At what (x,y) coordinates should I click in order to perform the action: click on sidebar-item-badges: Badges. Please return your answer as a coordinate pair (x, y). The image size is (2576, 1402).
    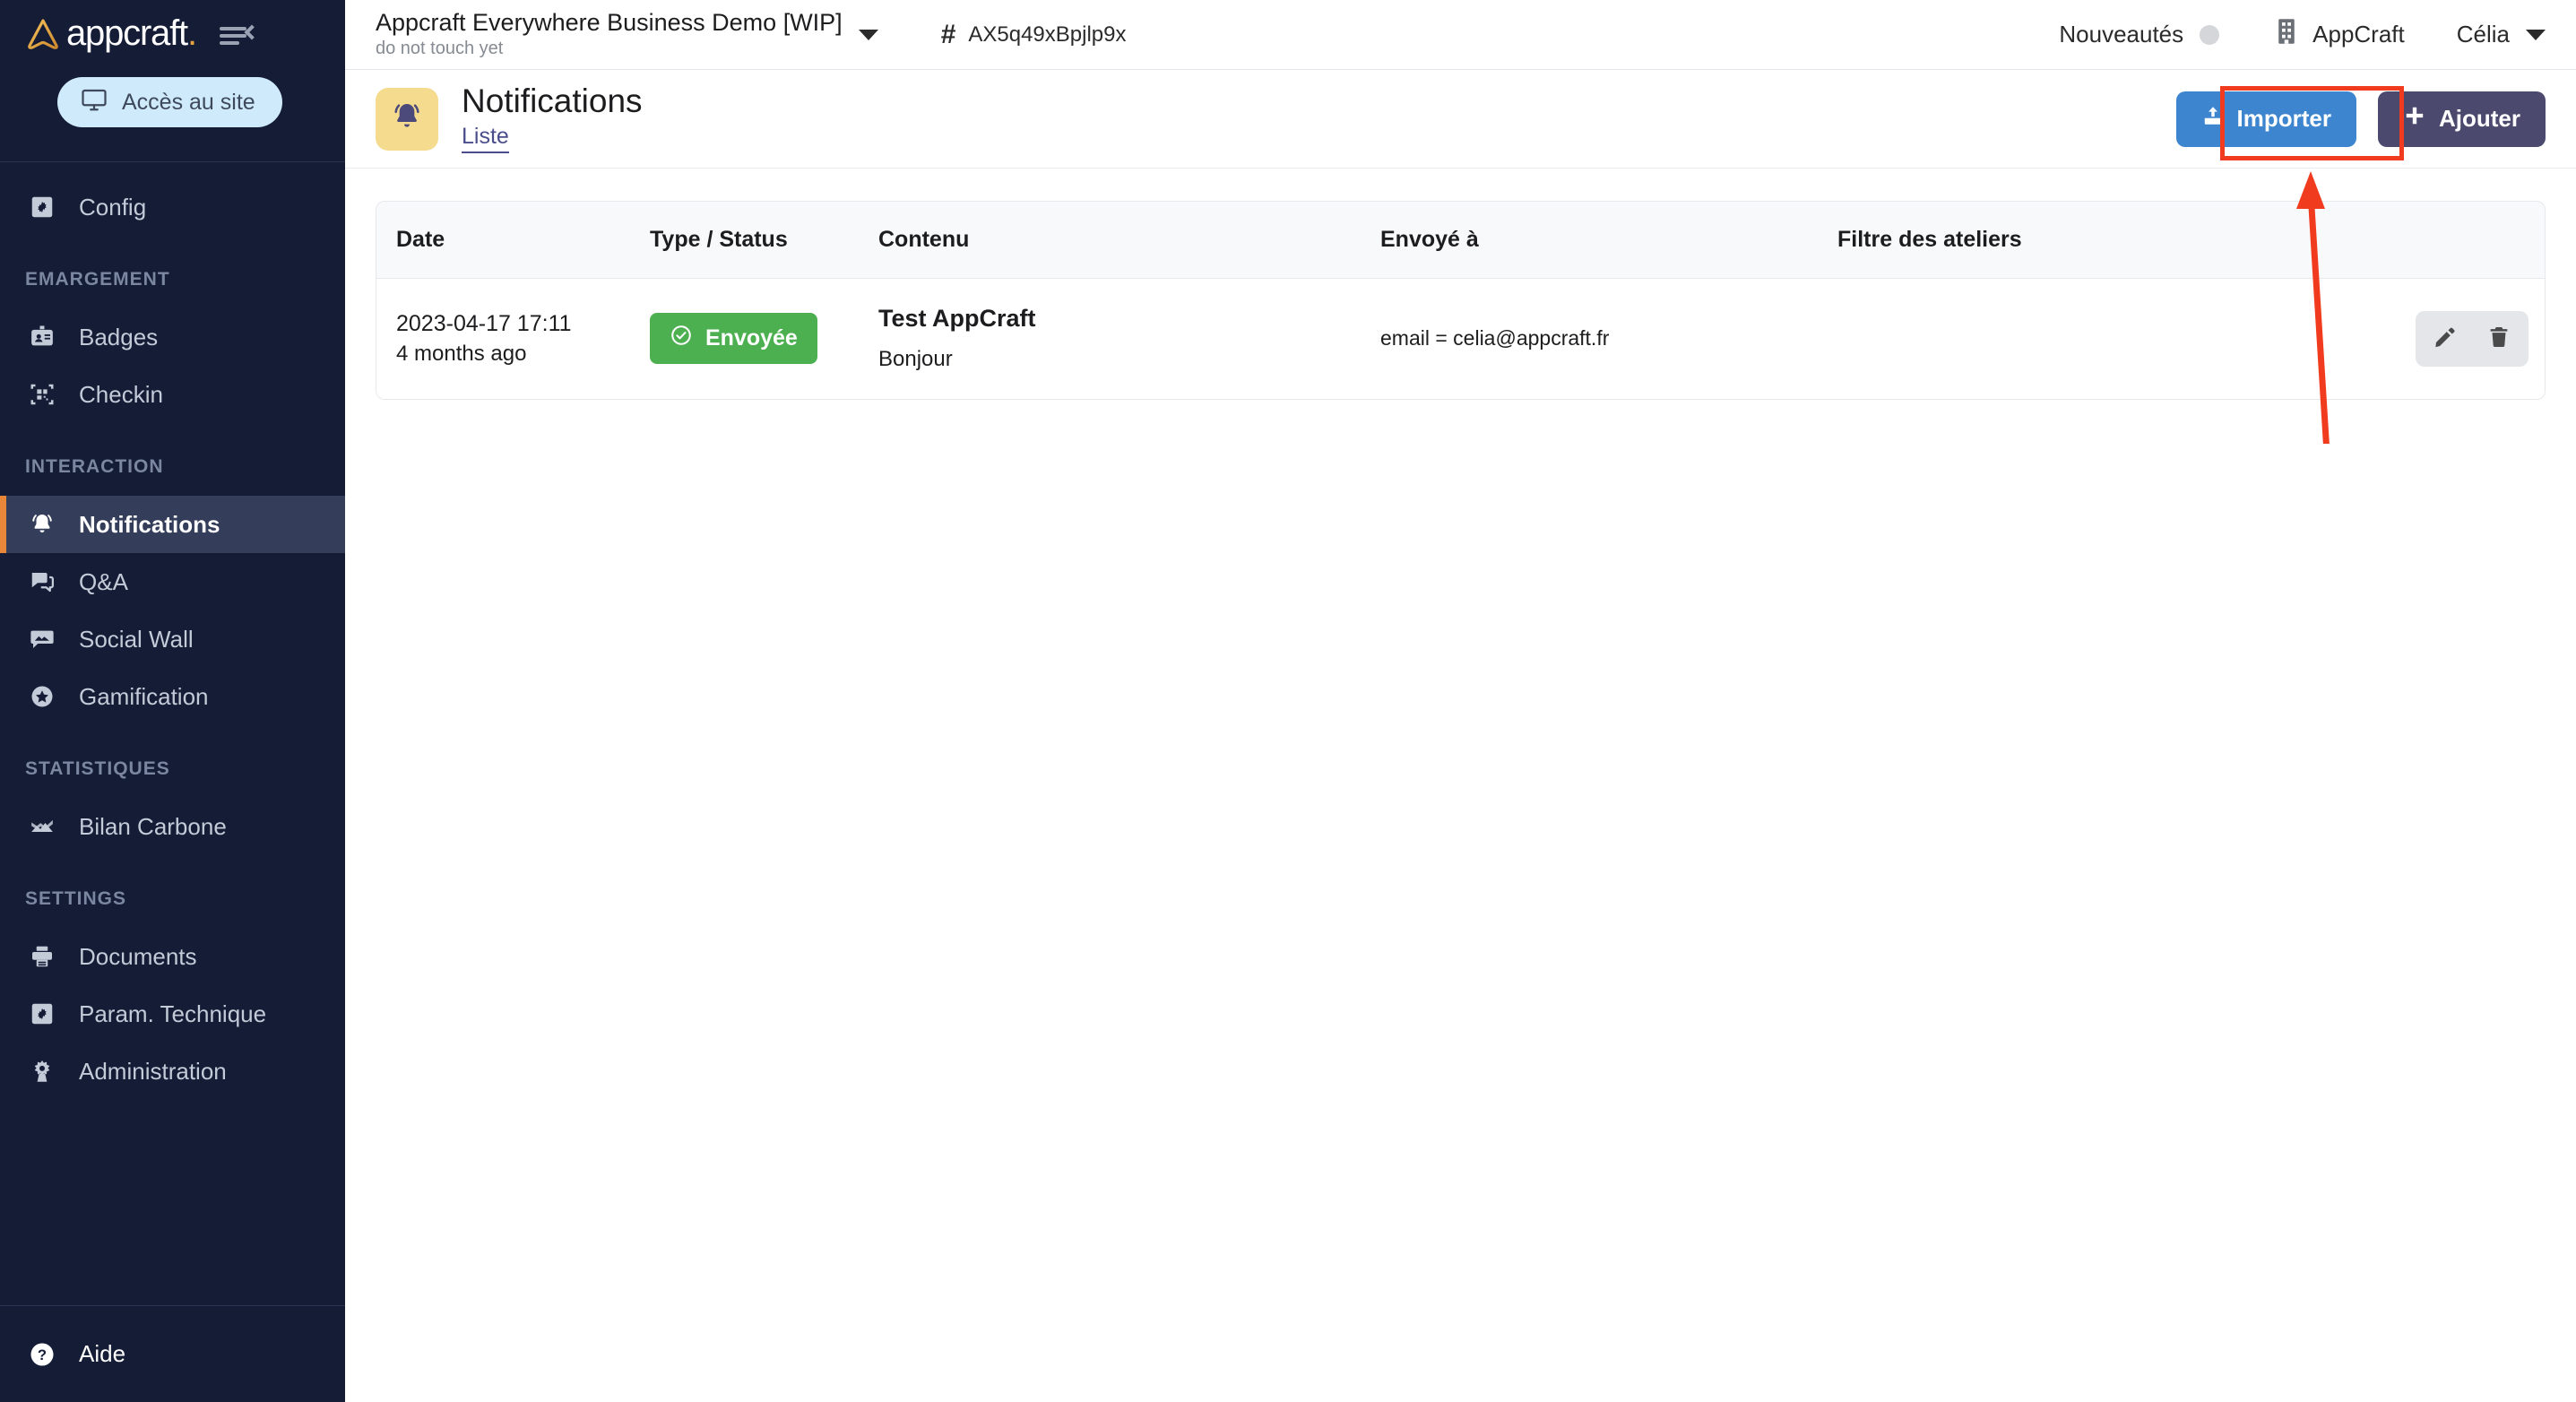
    Looking at the image, I should click on (172, 337).